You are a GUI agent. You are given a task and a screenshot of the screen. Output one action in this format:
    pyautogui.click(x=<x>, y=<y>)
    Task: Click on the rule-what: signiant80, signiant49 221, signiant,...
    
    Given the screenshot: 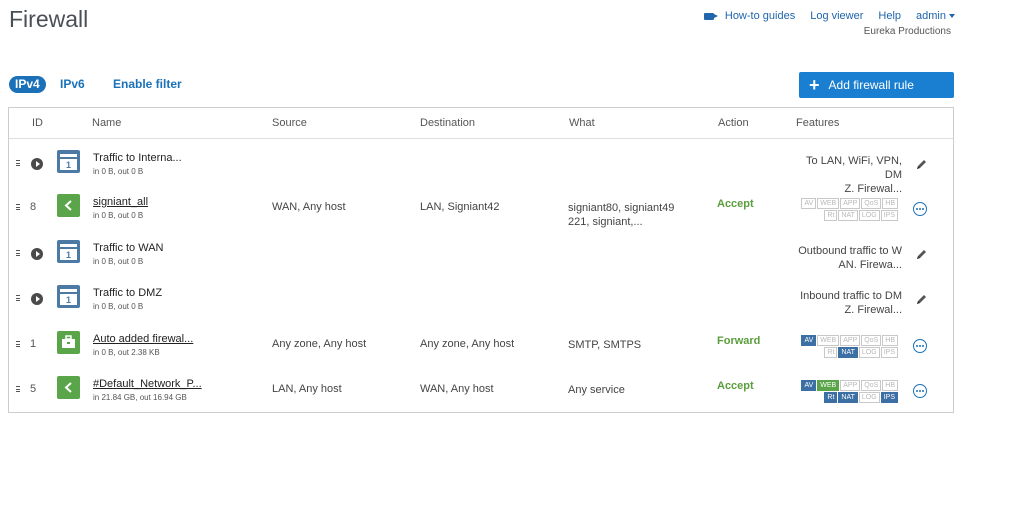 What is the action you would take?
    pyautogui.click(x=621, y=215)
    